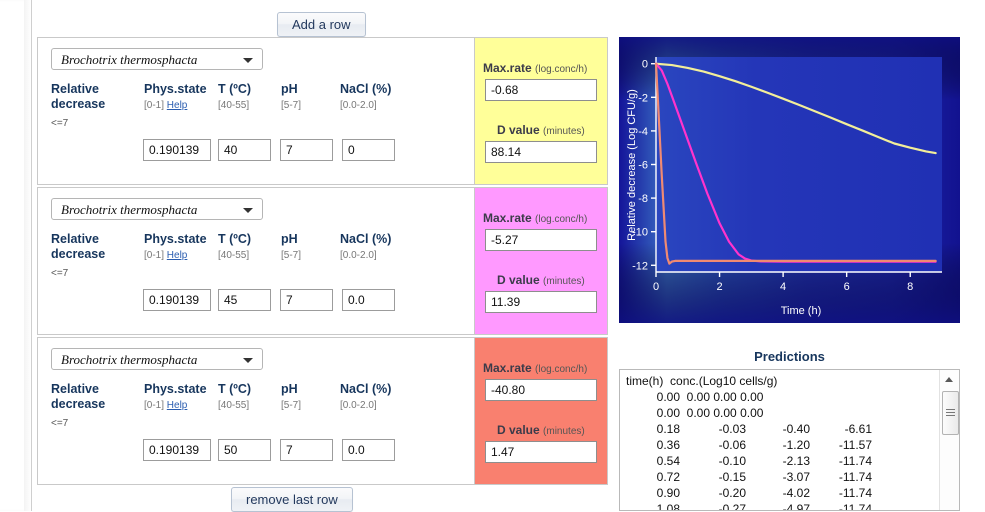 The image size is (985, 512). I want to click on d-value-label-2: D value (minutes), so click(541, 430).